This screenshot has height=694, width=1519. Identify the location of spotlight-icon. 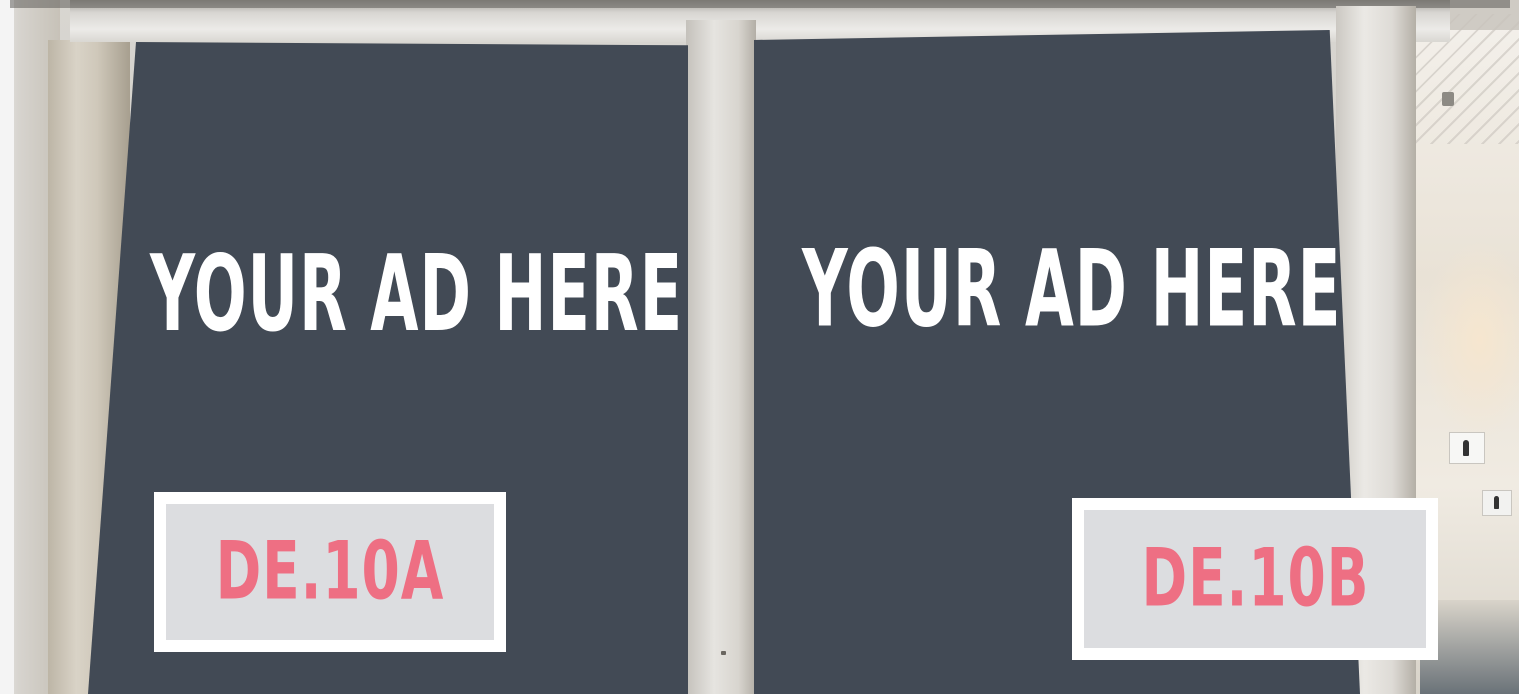
(1448, 99).